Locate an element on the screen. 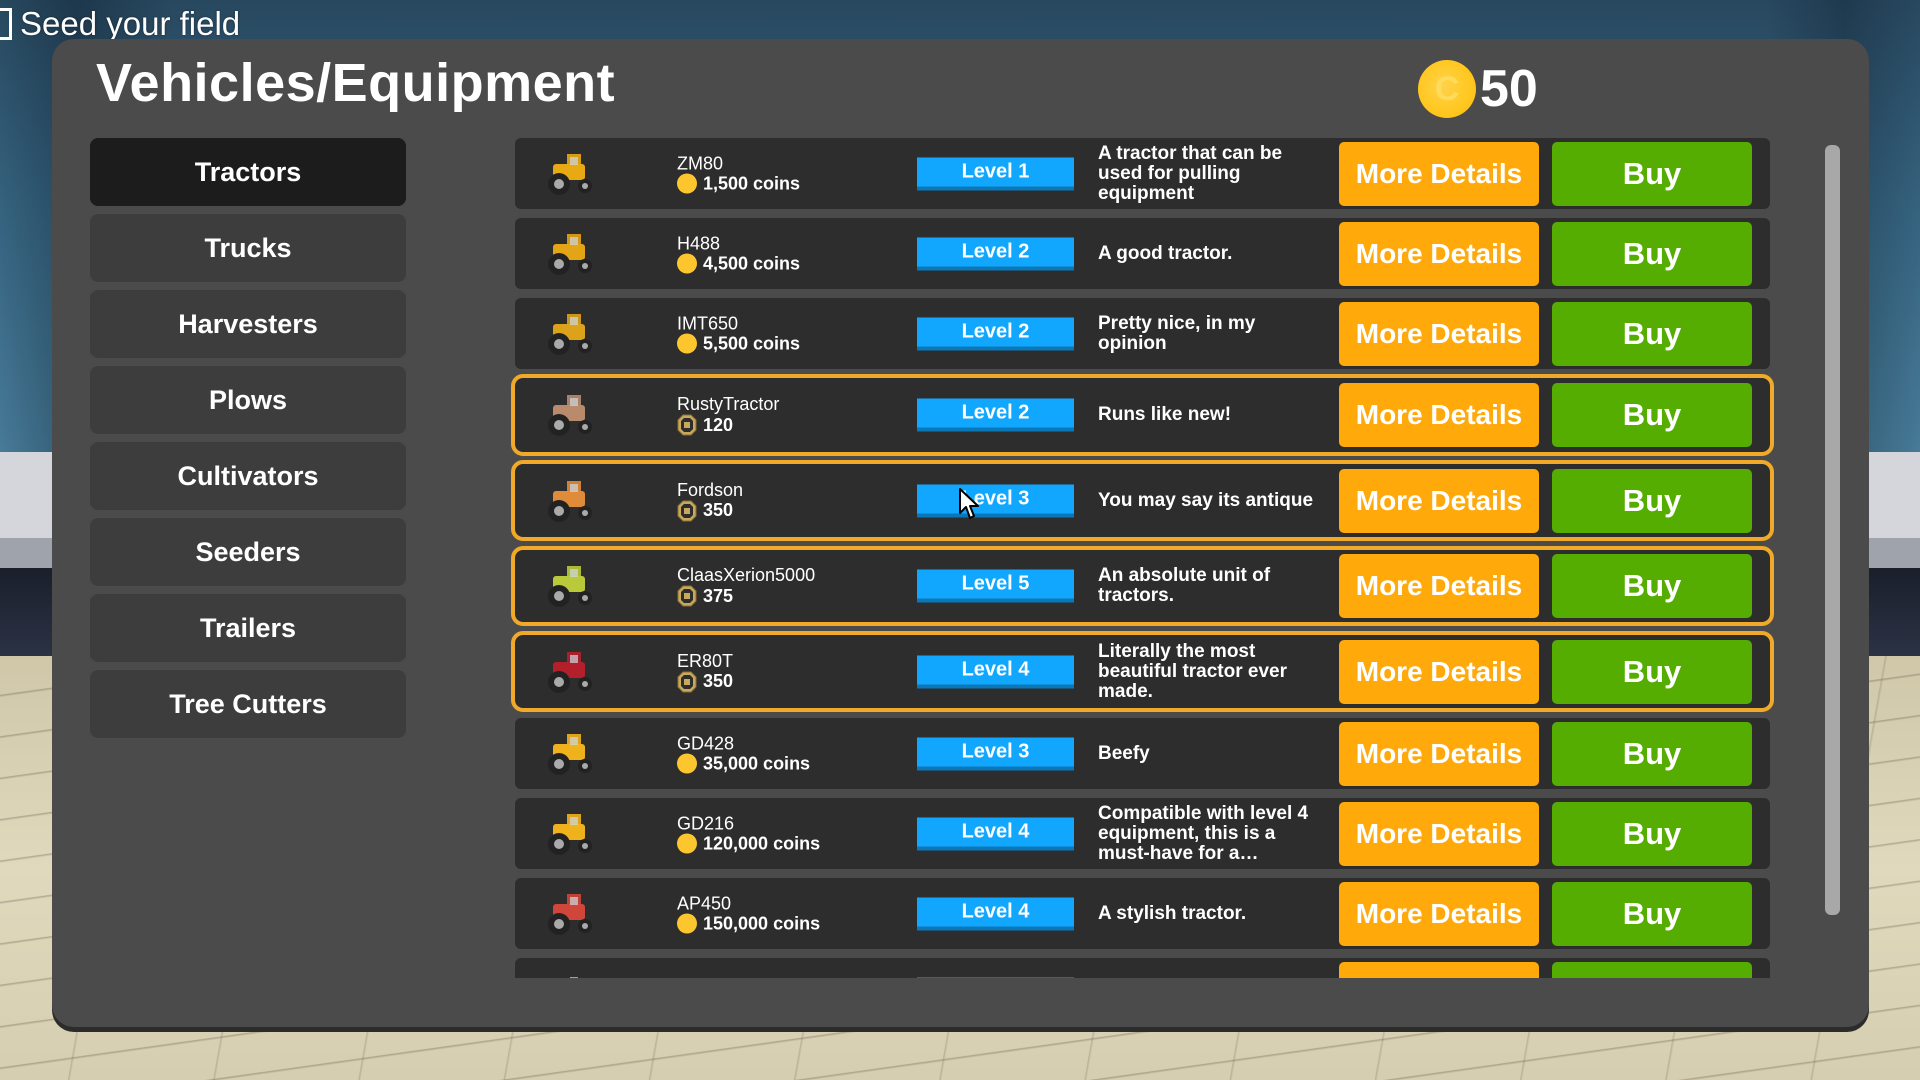 This screenshot has width=1920, height=1080. vehicle-name: ClaasXerion5000 is located at coordinates (746, 575).